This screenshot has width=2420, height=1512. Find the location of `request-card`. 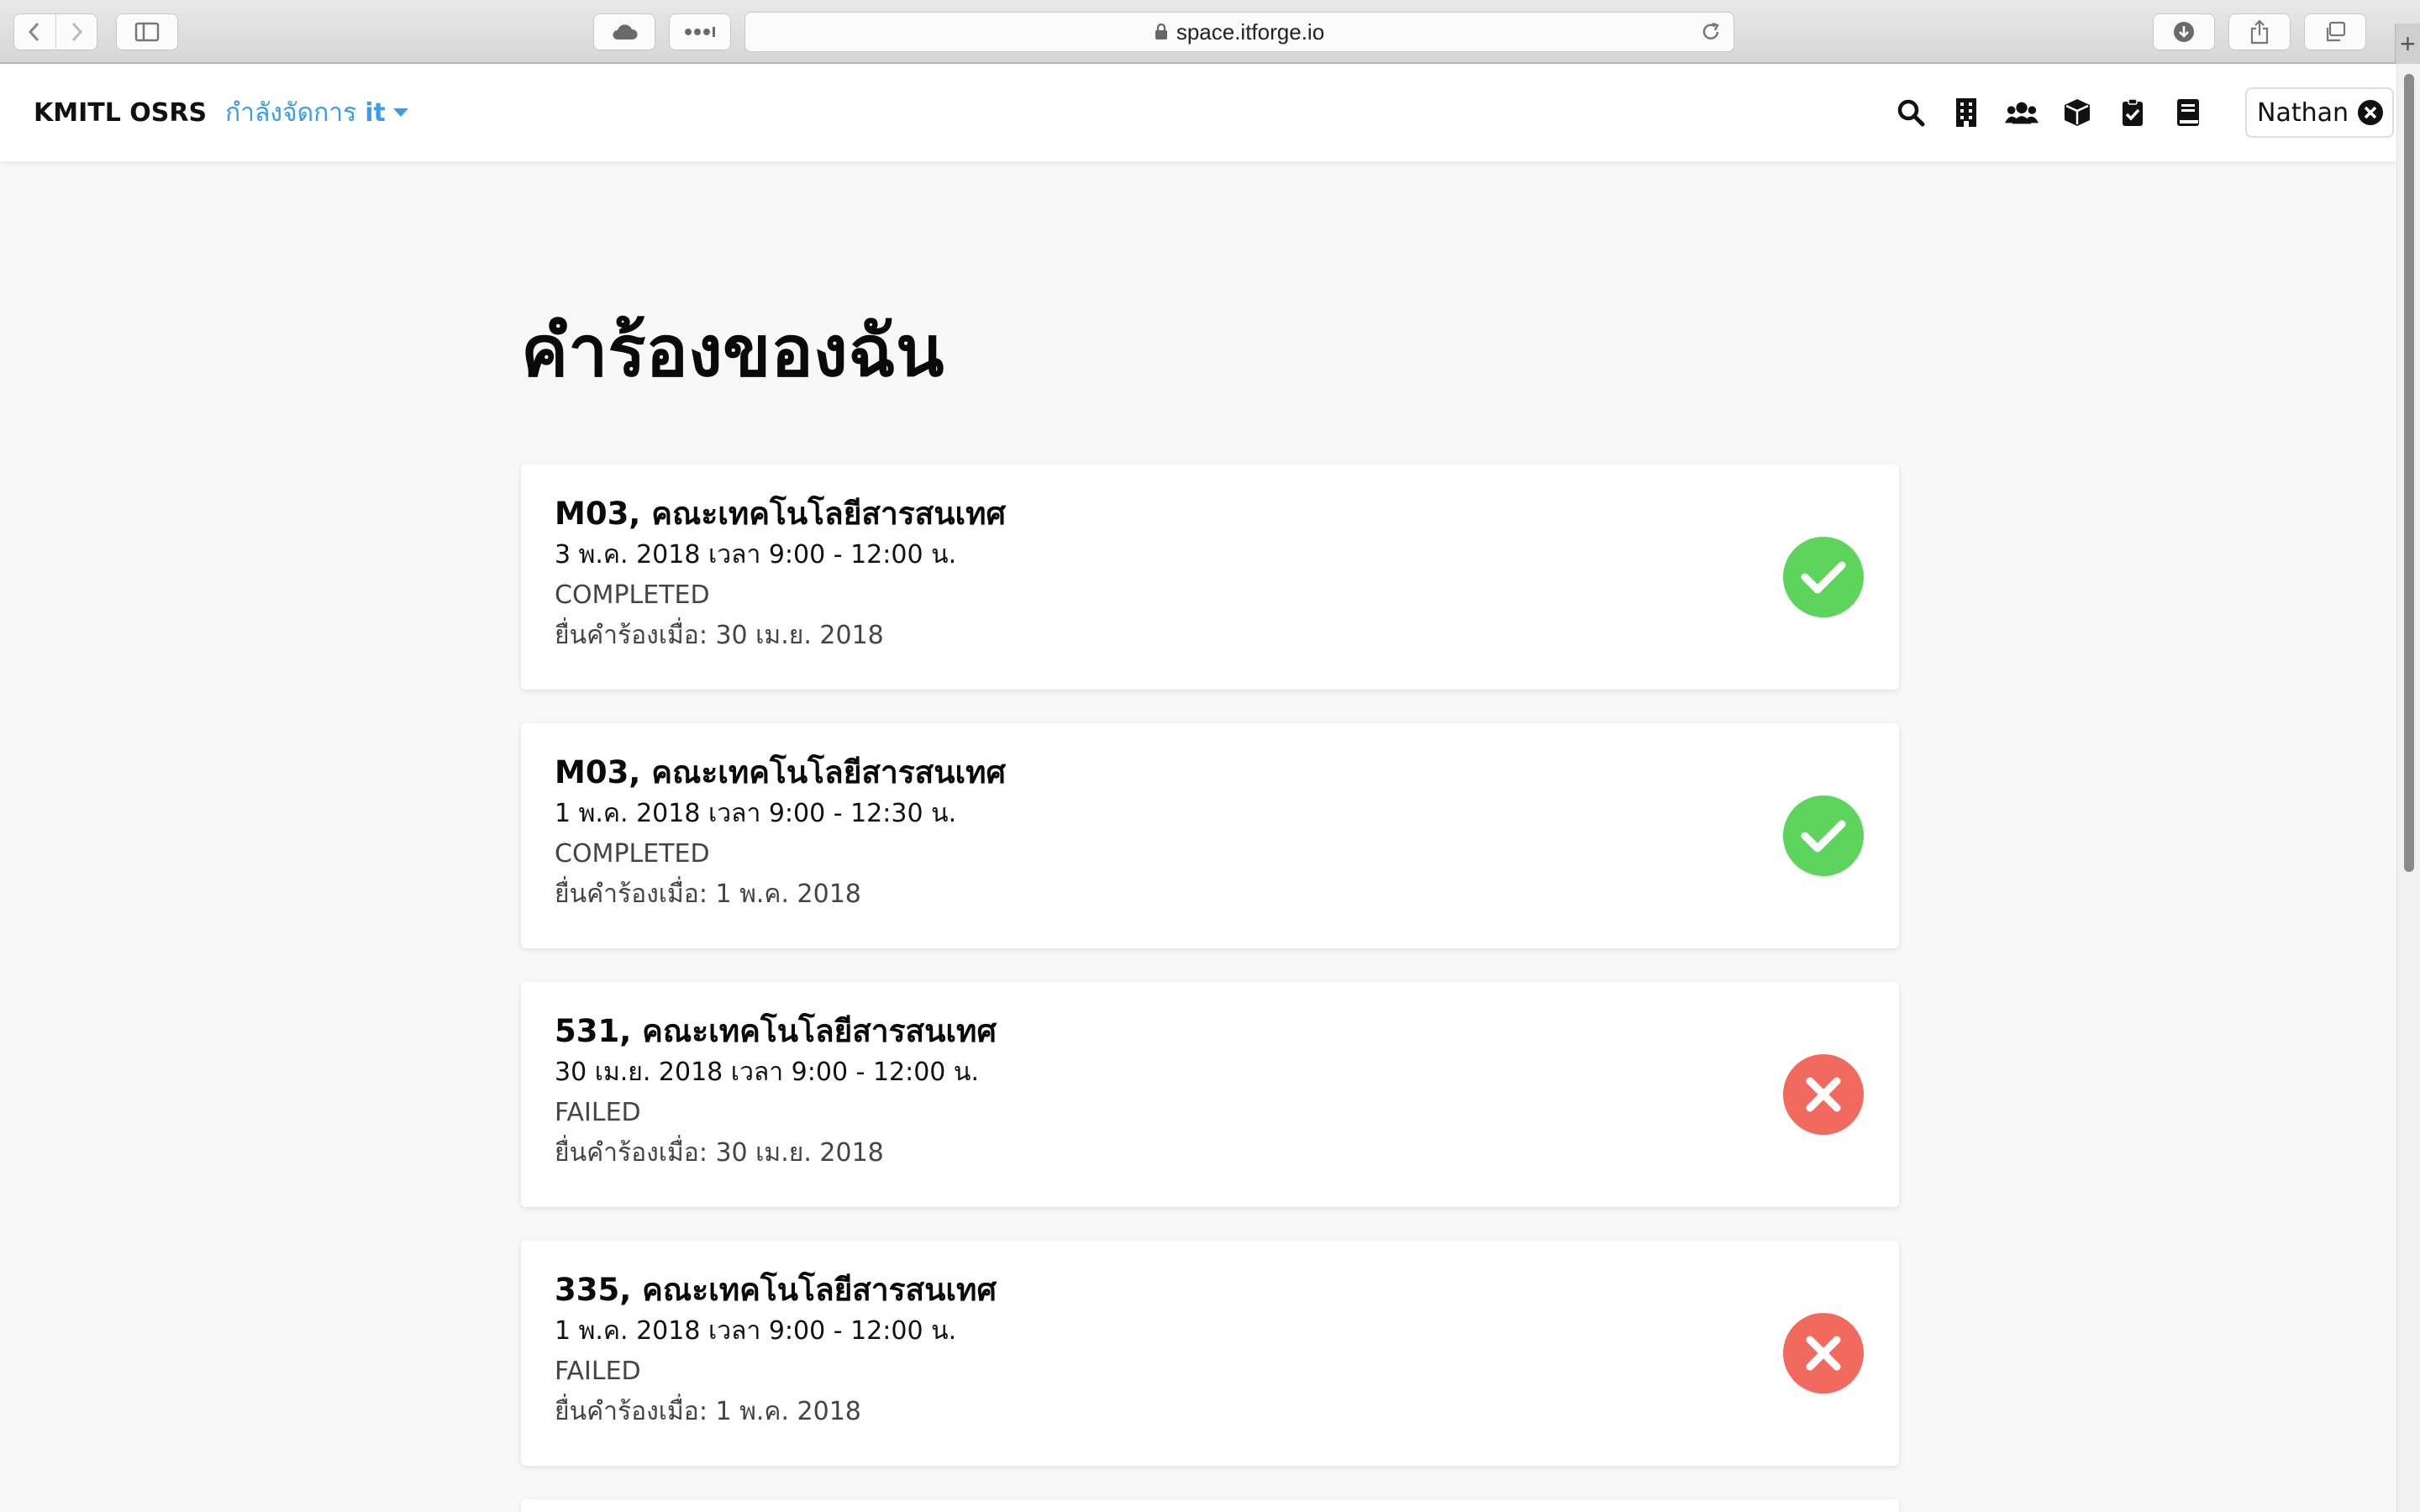

request-card is located at coordinates (1210, 1505).